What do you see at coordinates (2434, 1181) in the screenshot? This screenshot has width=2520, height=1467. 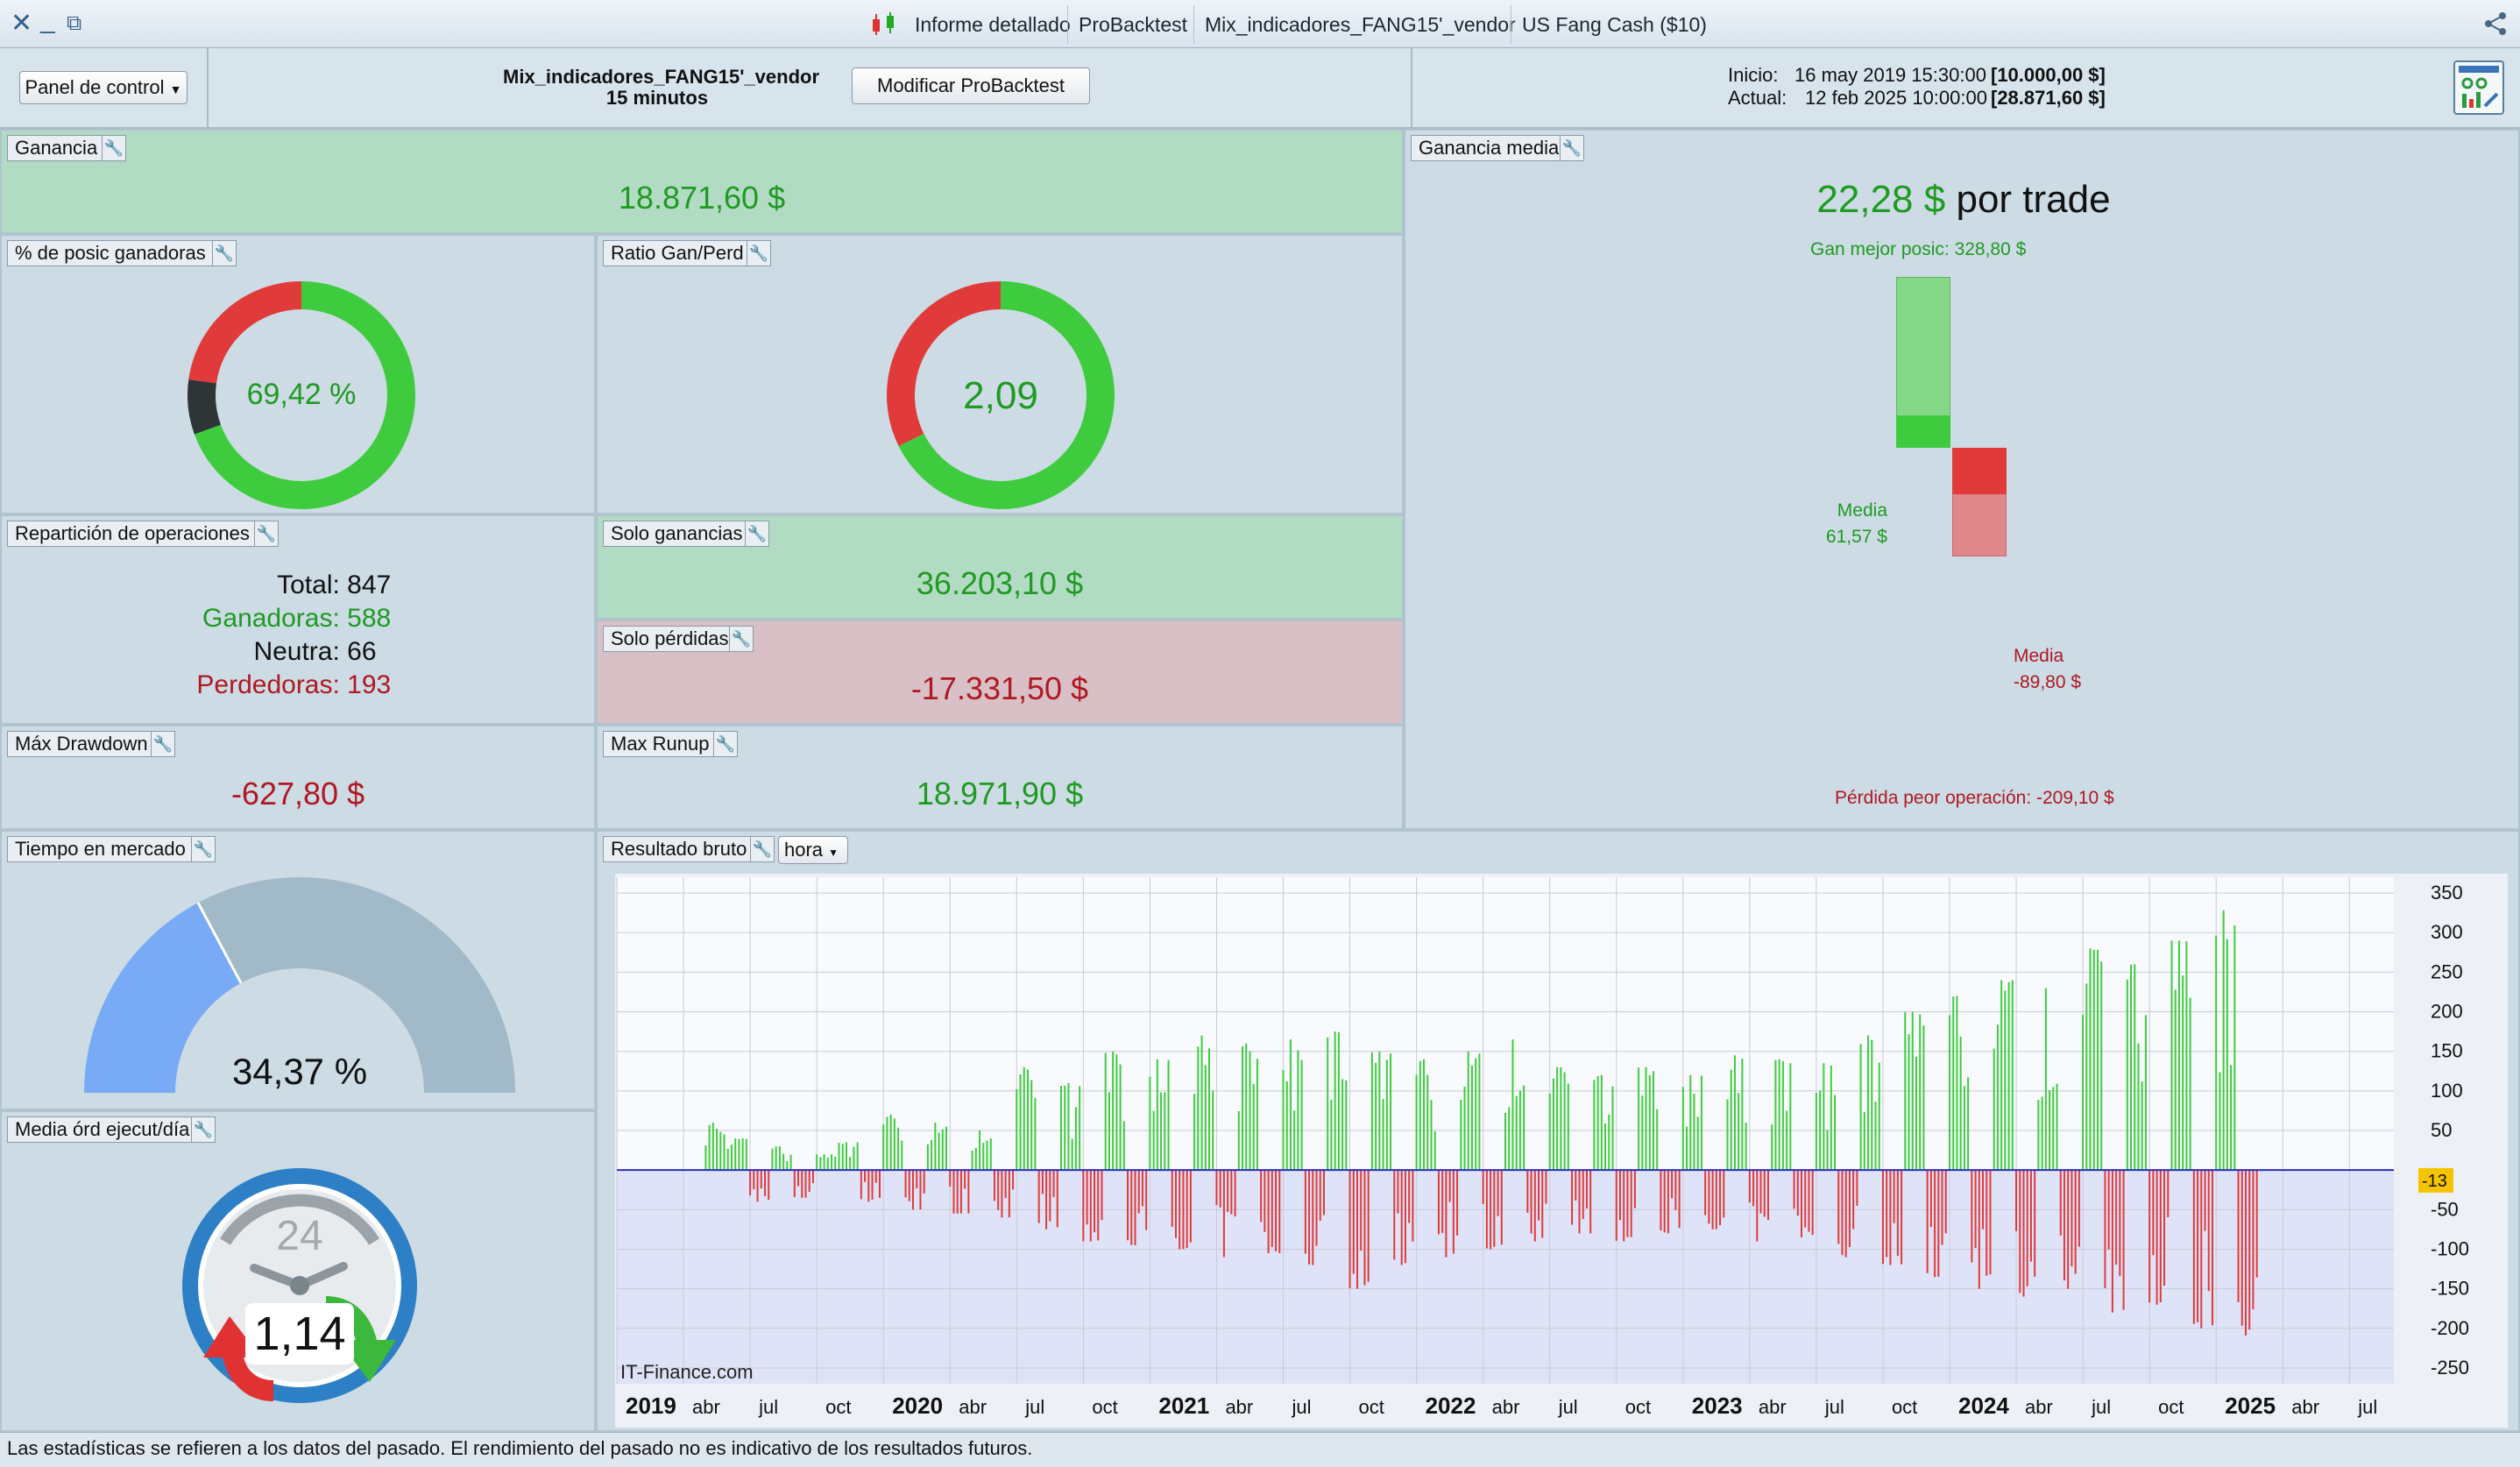 I see `last-value-label: -13` at bounding box center [2434, 1181].